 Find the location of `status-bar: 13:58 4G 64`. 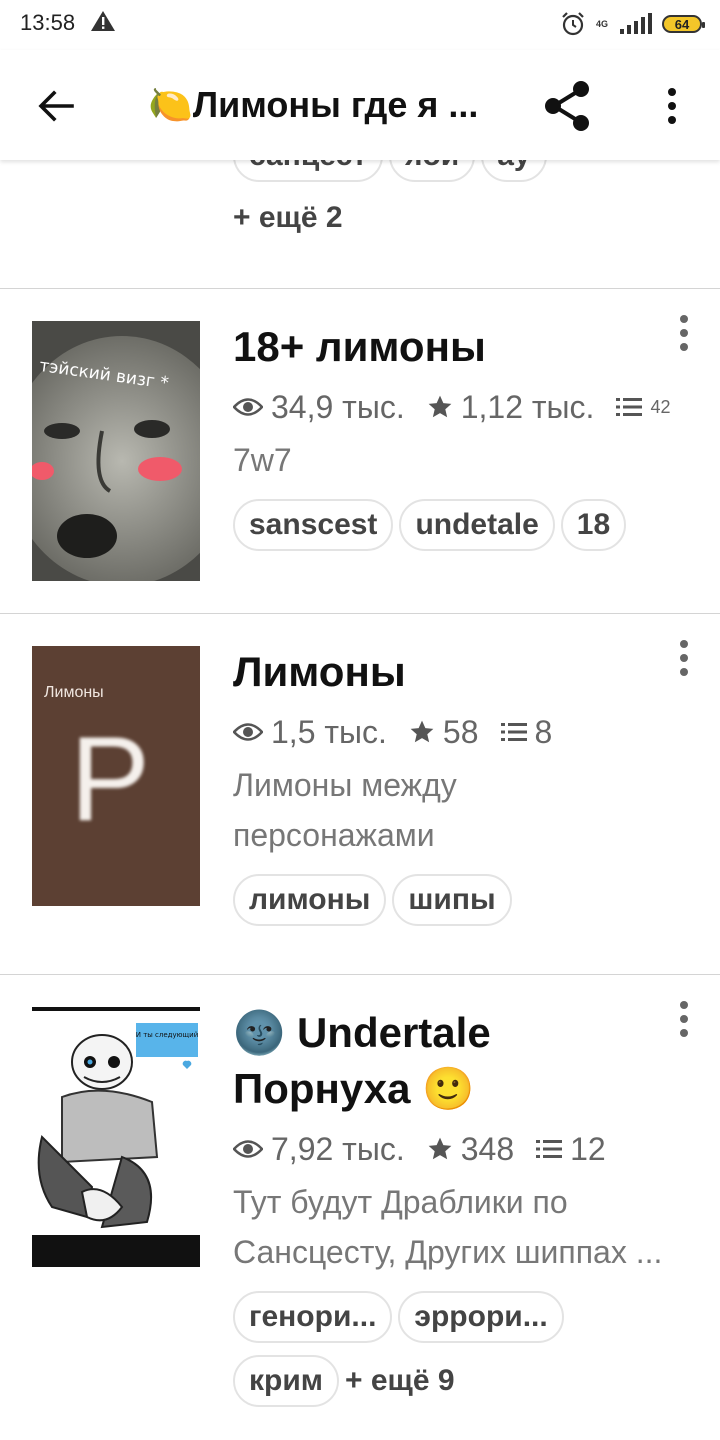

status-bar: 13:58 4G 64 is located at coordinates (360, 25).